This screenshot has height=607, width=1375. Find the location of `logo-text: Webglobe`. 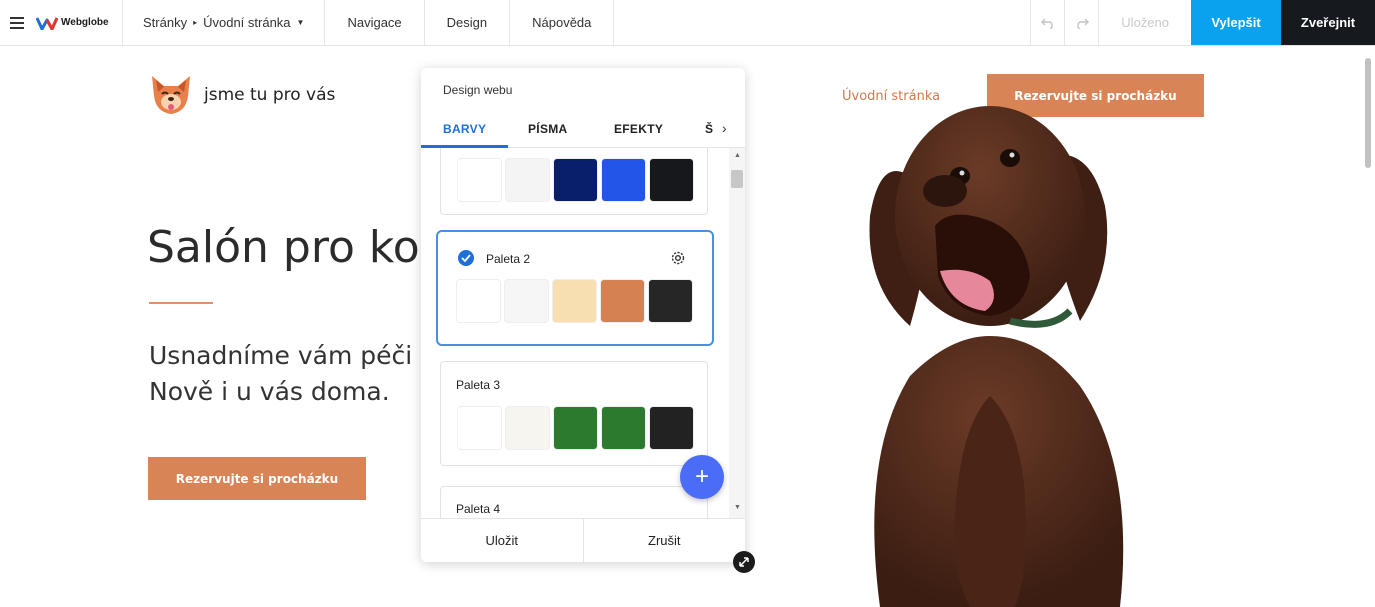

logo-text: Webglobe is located at coordinates (85, 22).